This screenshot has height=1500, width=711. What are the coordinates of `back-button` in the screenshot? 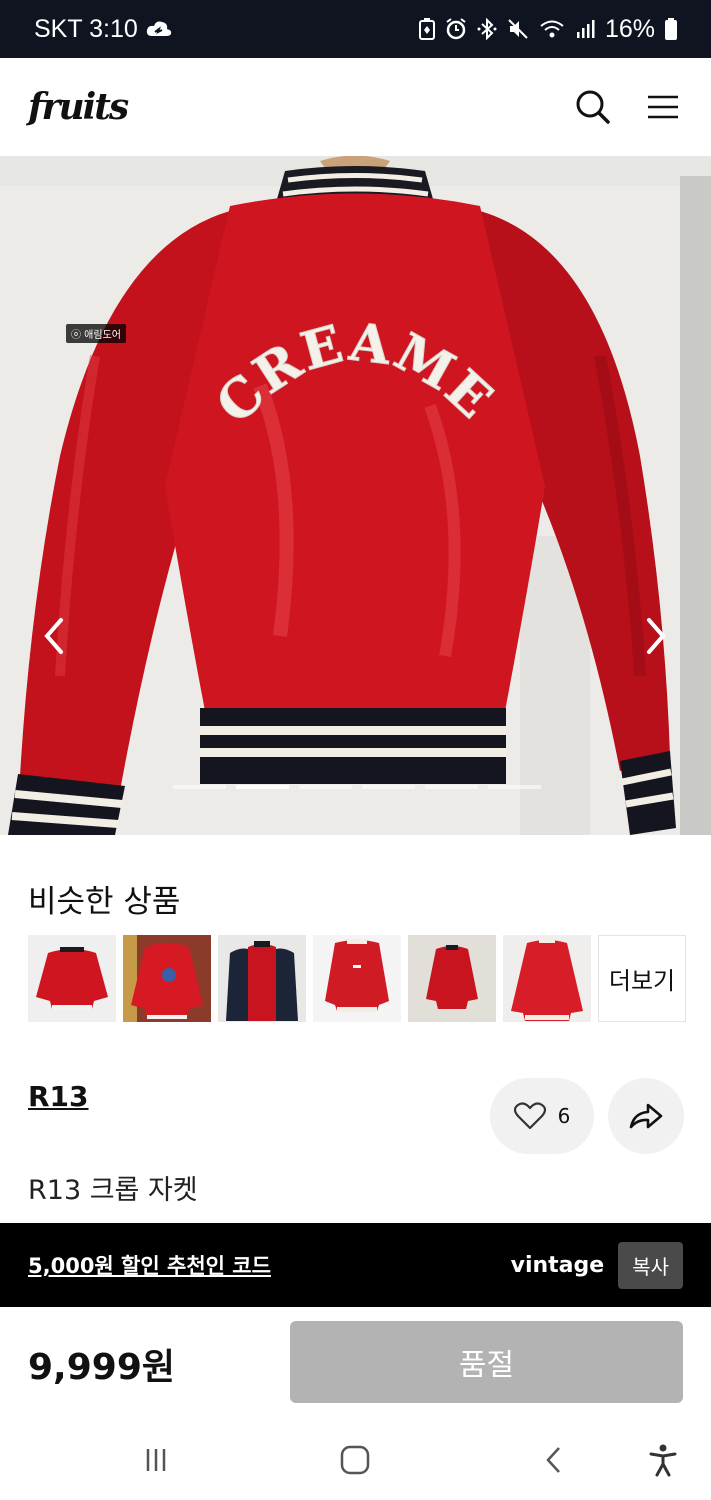 It's located at (554, 1460).